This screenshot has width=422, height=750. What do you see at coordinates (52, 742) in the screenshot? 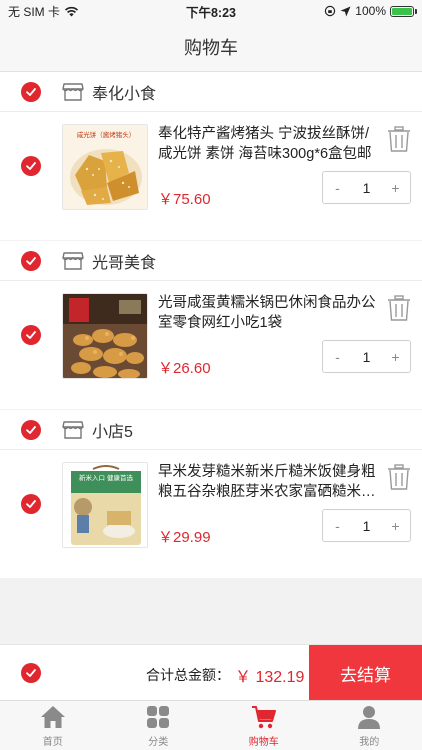
I see `tab-label: 首页` at bounding box center [52, 742].